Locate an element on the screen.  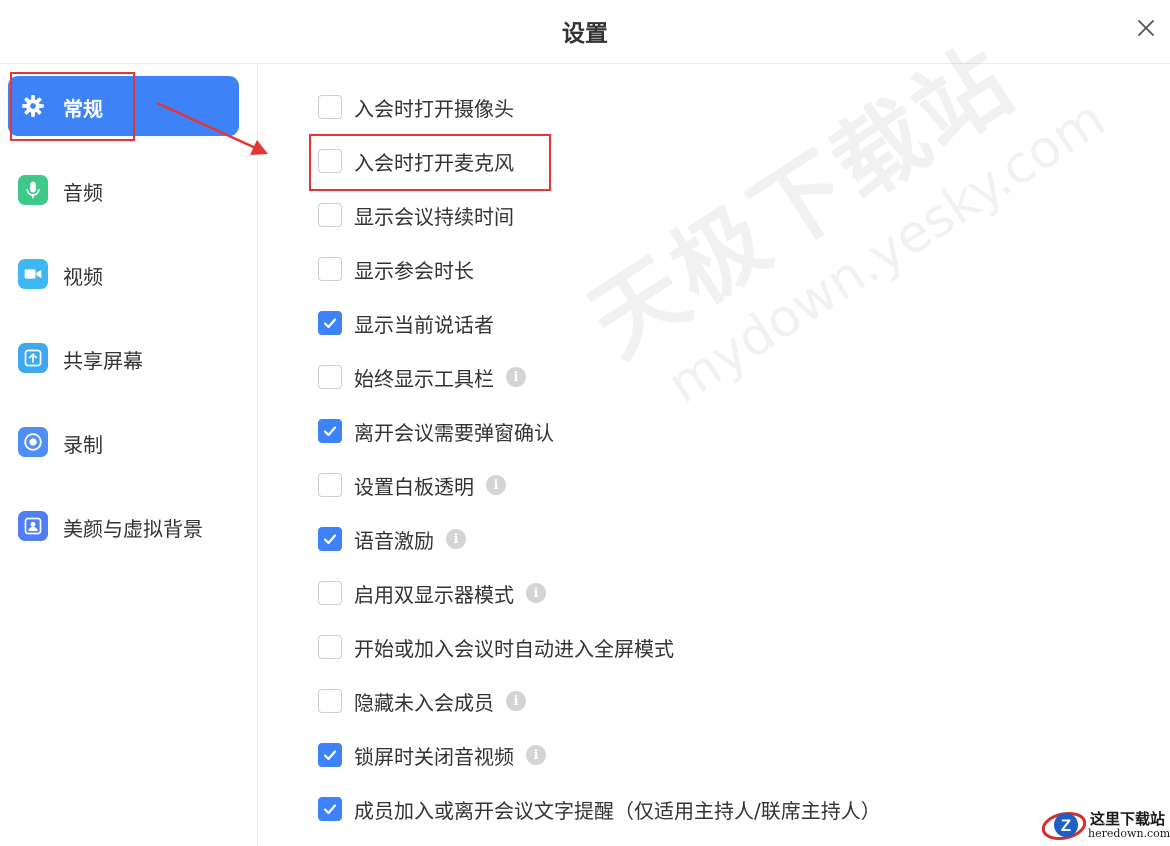
setting-option-label: 显示当前说话者 is located at coordinates (424, 324).